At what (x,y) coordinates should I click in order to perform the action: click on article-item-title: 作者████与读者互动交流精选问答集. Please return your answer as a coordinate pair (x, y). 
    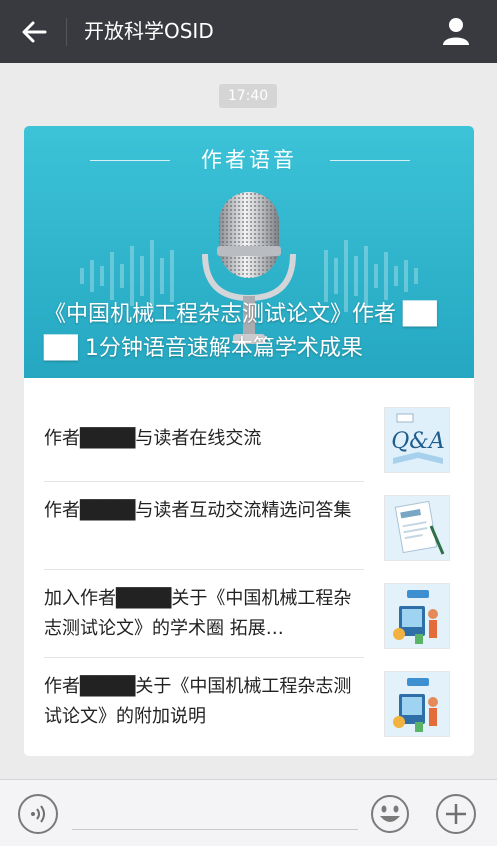
    Looking at the image, I should click on (198, 510).